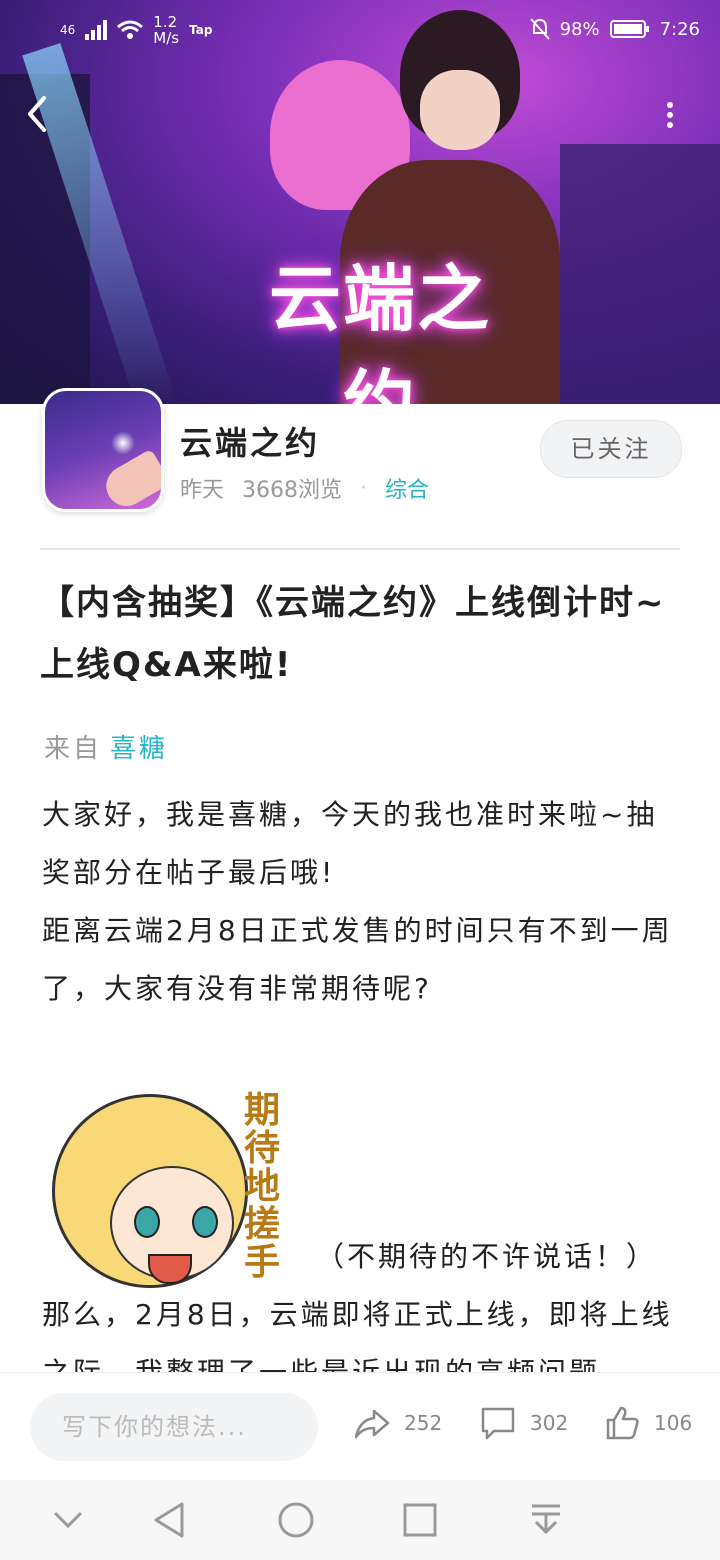 Image resolution: width=720 pixels, height=1560 pixels. I want to click on tap-badge: Tap, so click(201, 30).